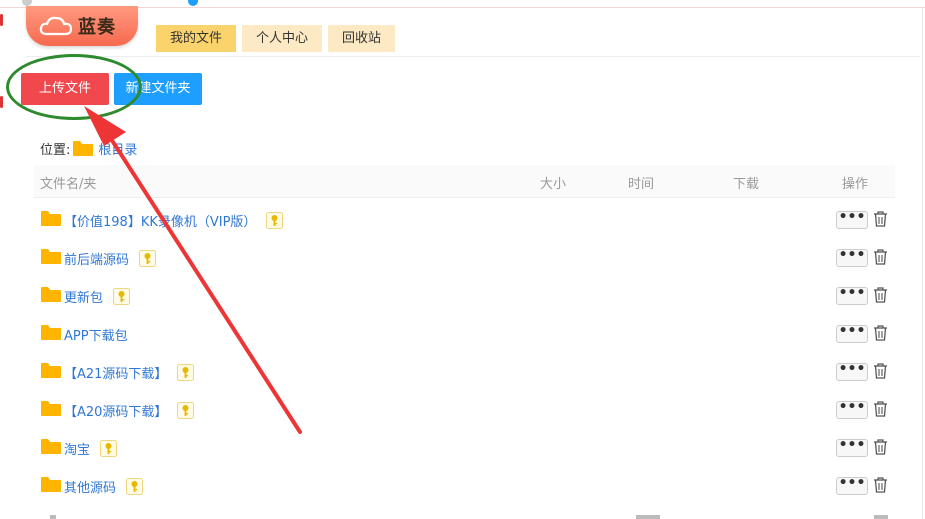  Describe the element at coordinates (464, 295) in the screenshot. I see `table-row: 更新包 •••` at that location.